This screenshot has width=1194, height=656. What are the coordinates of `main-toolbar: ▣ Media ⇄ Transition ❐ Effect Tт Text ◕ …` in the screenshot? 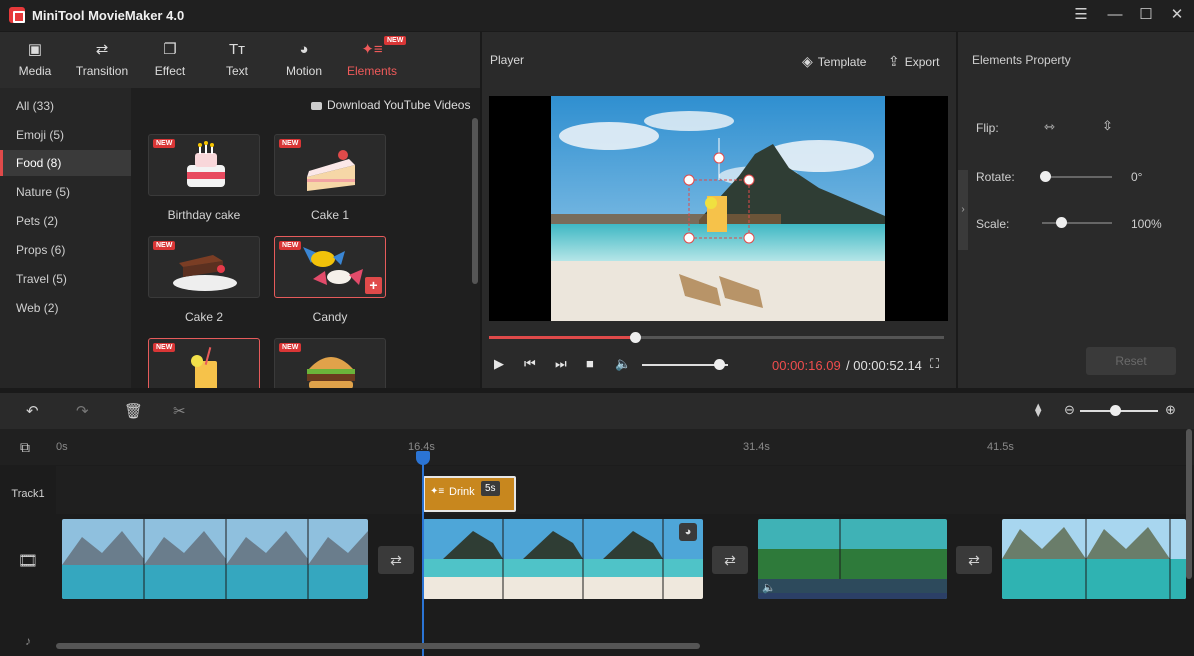 It's located at (240, 60).